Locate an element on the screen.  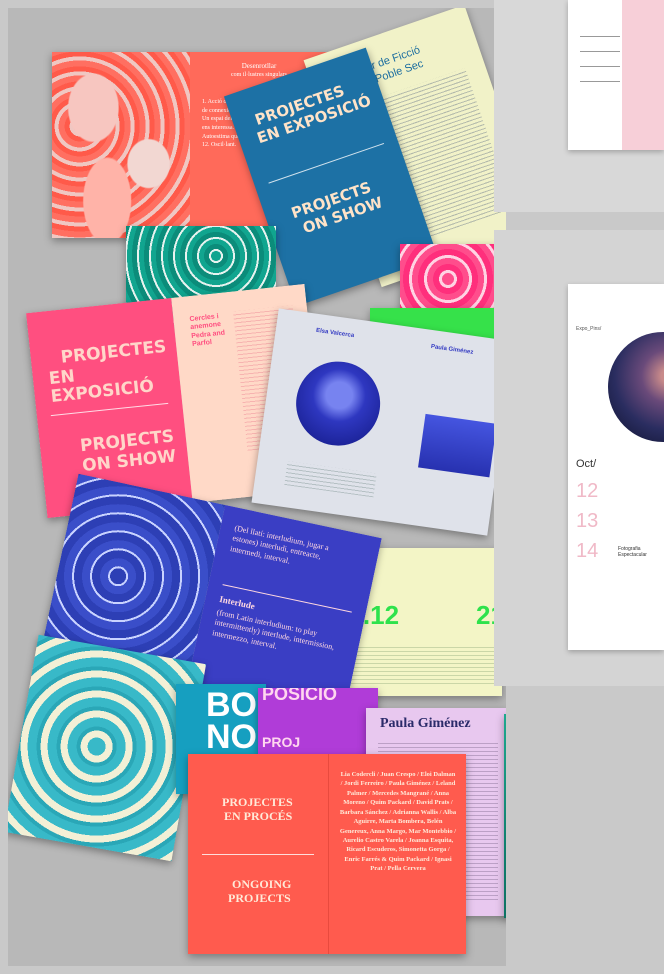
spread-name: Paula Giménez is located at coordinates (425, 723).